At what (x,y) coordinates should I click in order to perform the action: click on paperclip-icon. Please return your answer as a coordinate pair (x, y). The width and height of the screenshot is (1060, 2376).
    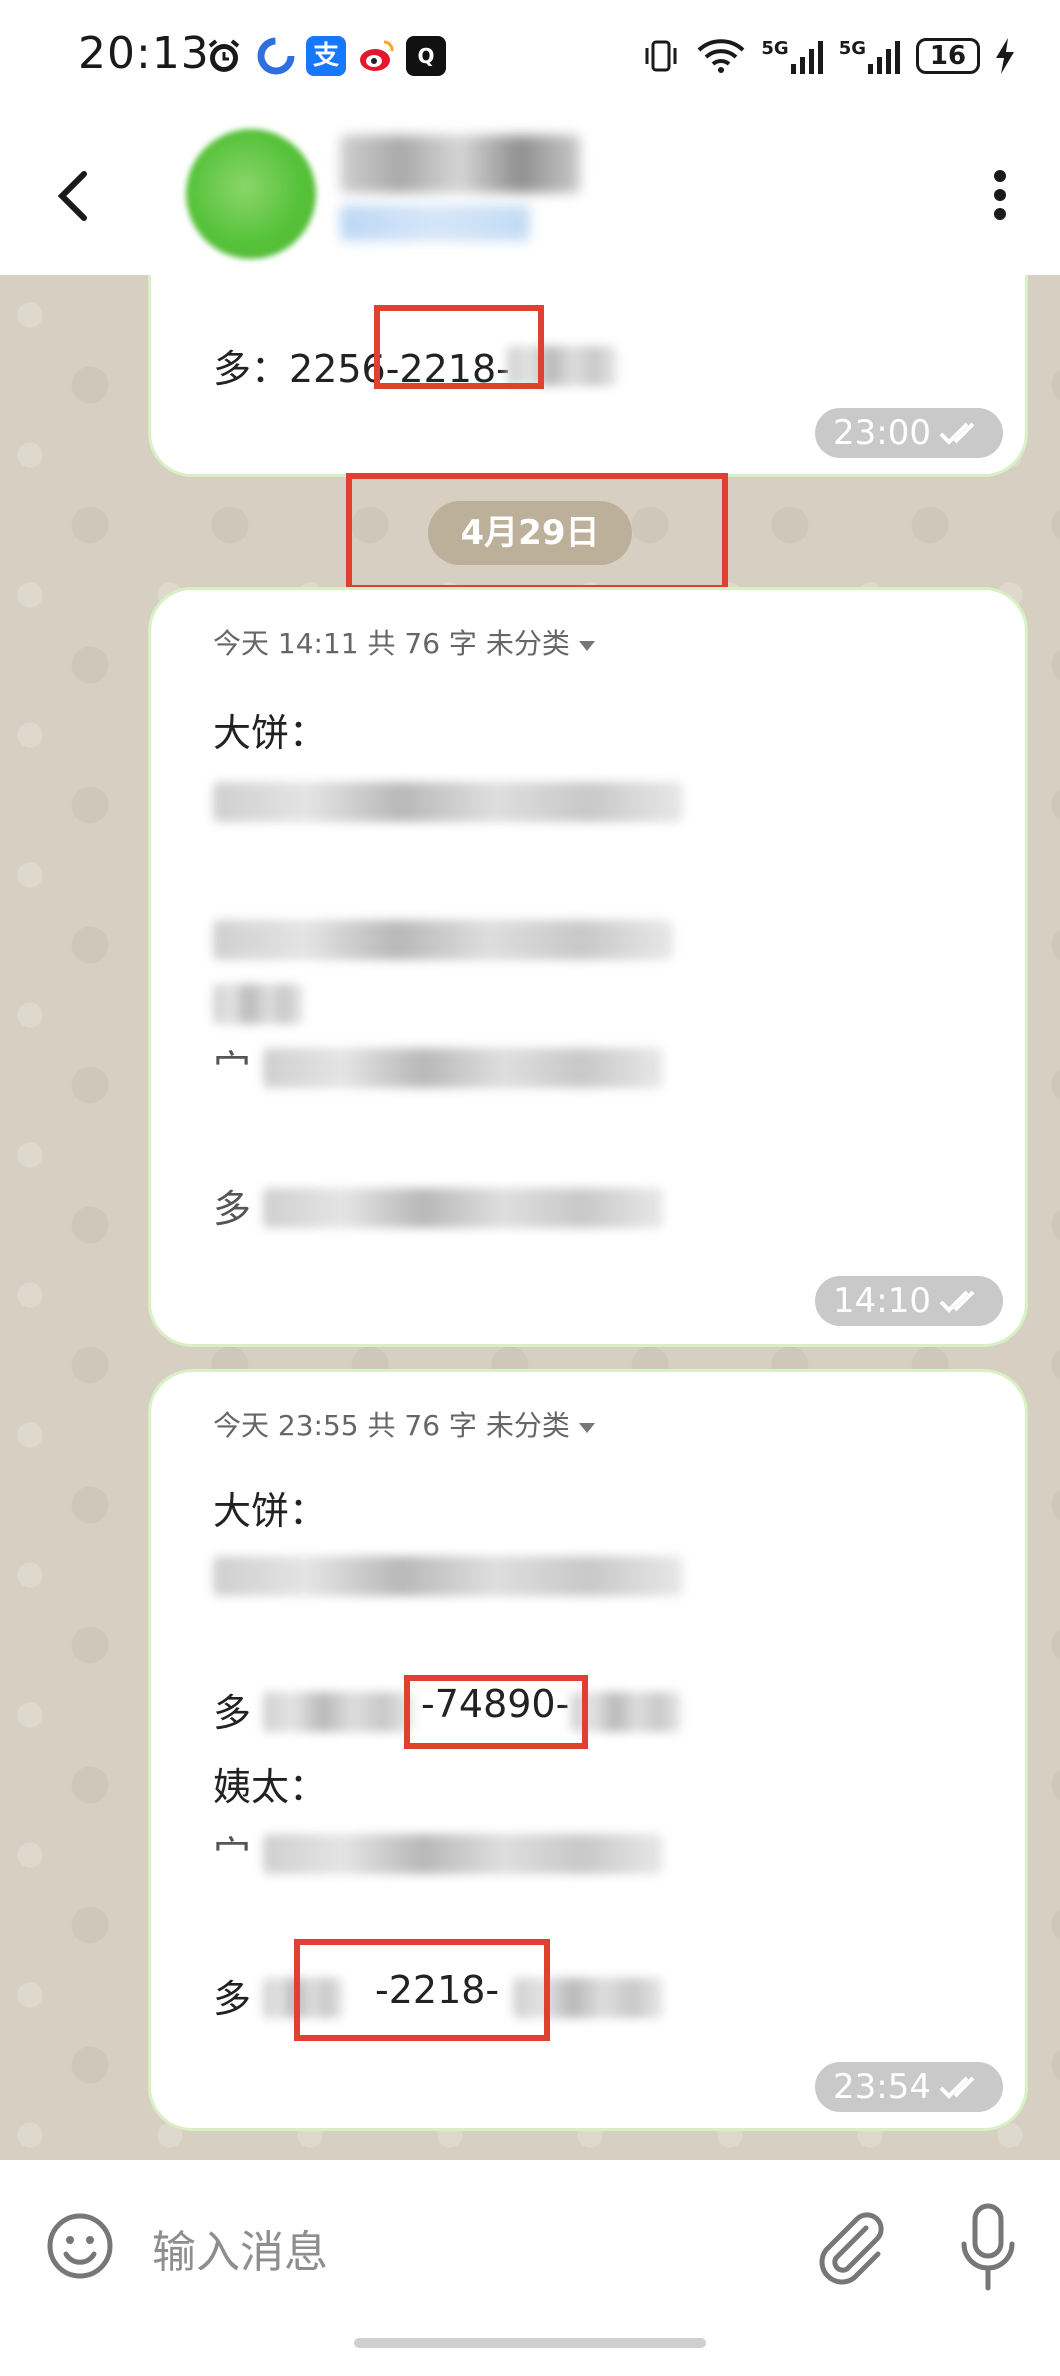
    Looking at the image, I should click on (848, 2246).